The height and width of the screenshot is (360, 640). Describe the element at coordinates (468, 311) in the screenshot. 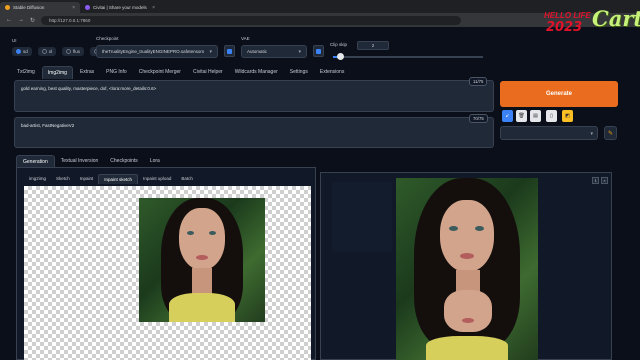

I see `duplicate-face-shape` at that location.